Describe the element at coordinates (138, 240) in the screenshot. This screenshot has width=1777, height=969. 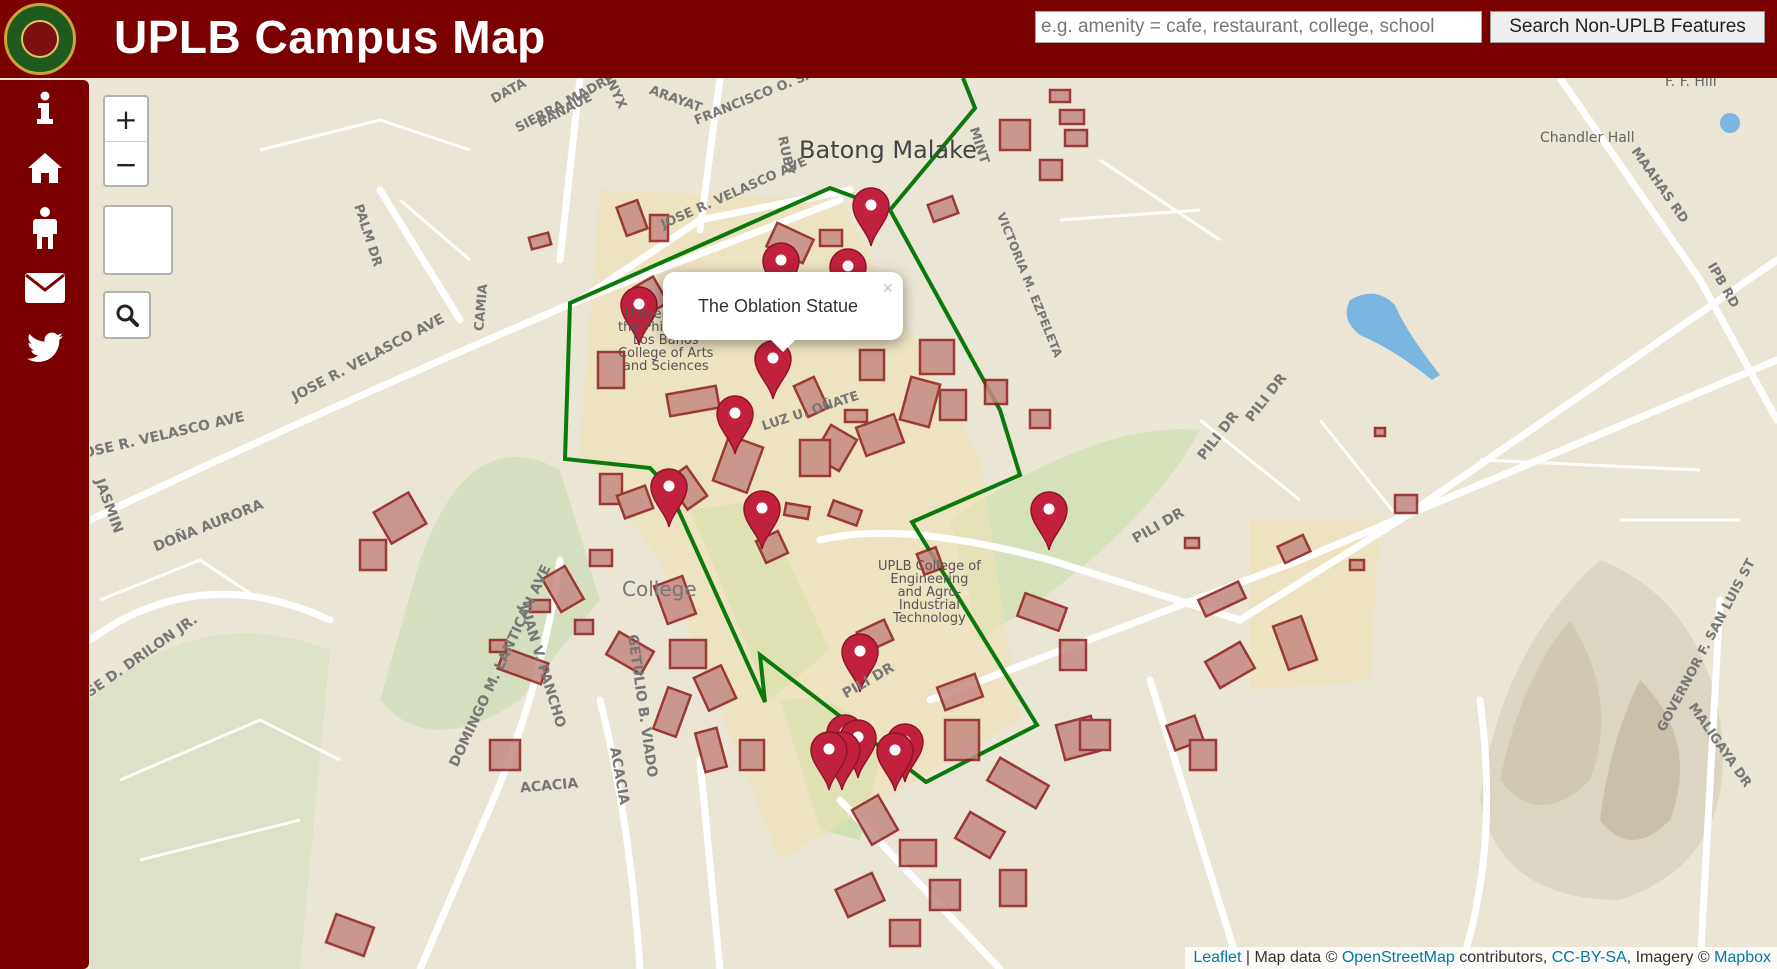
I see `layer-control` at that location.